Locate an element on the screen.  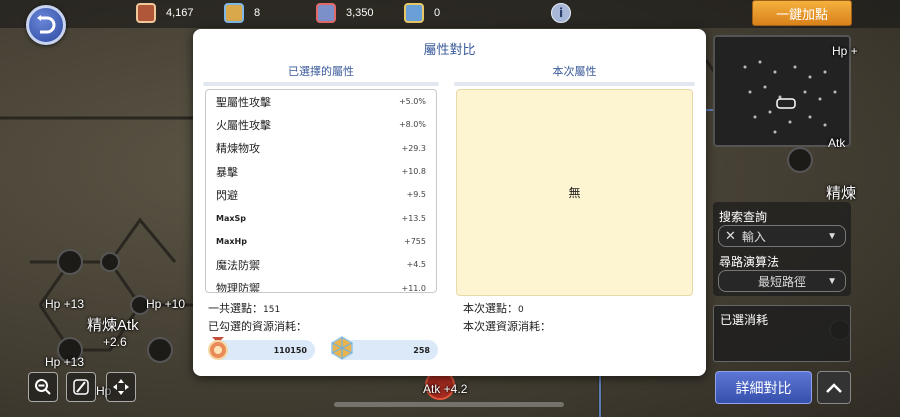
this-points: 本次選點：0 is located at coordinates (493, 308).